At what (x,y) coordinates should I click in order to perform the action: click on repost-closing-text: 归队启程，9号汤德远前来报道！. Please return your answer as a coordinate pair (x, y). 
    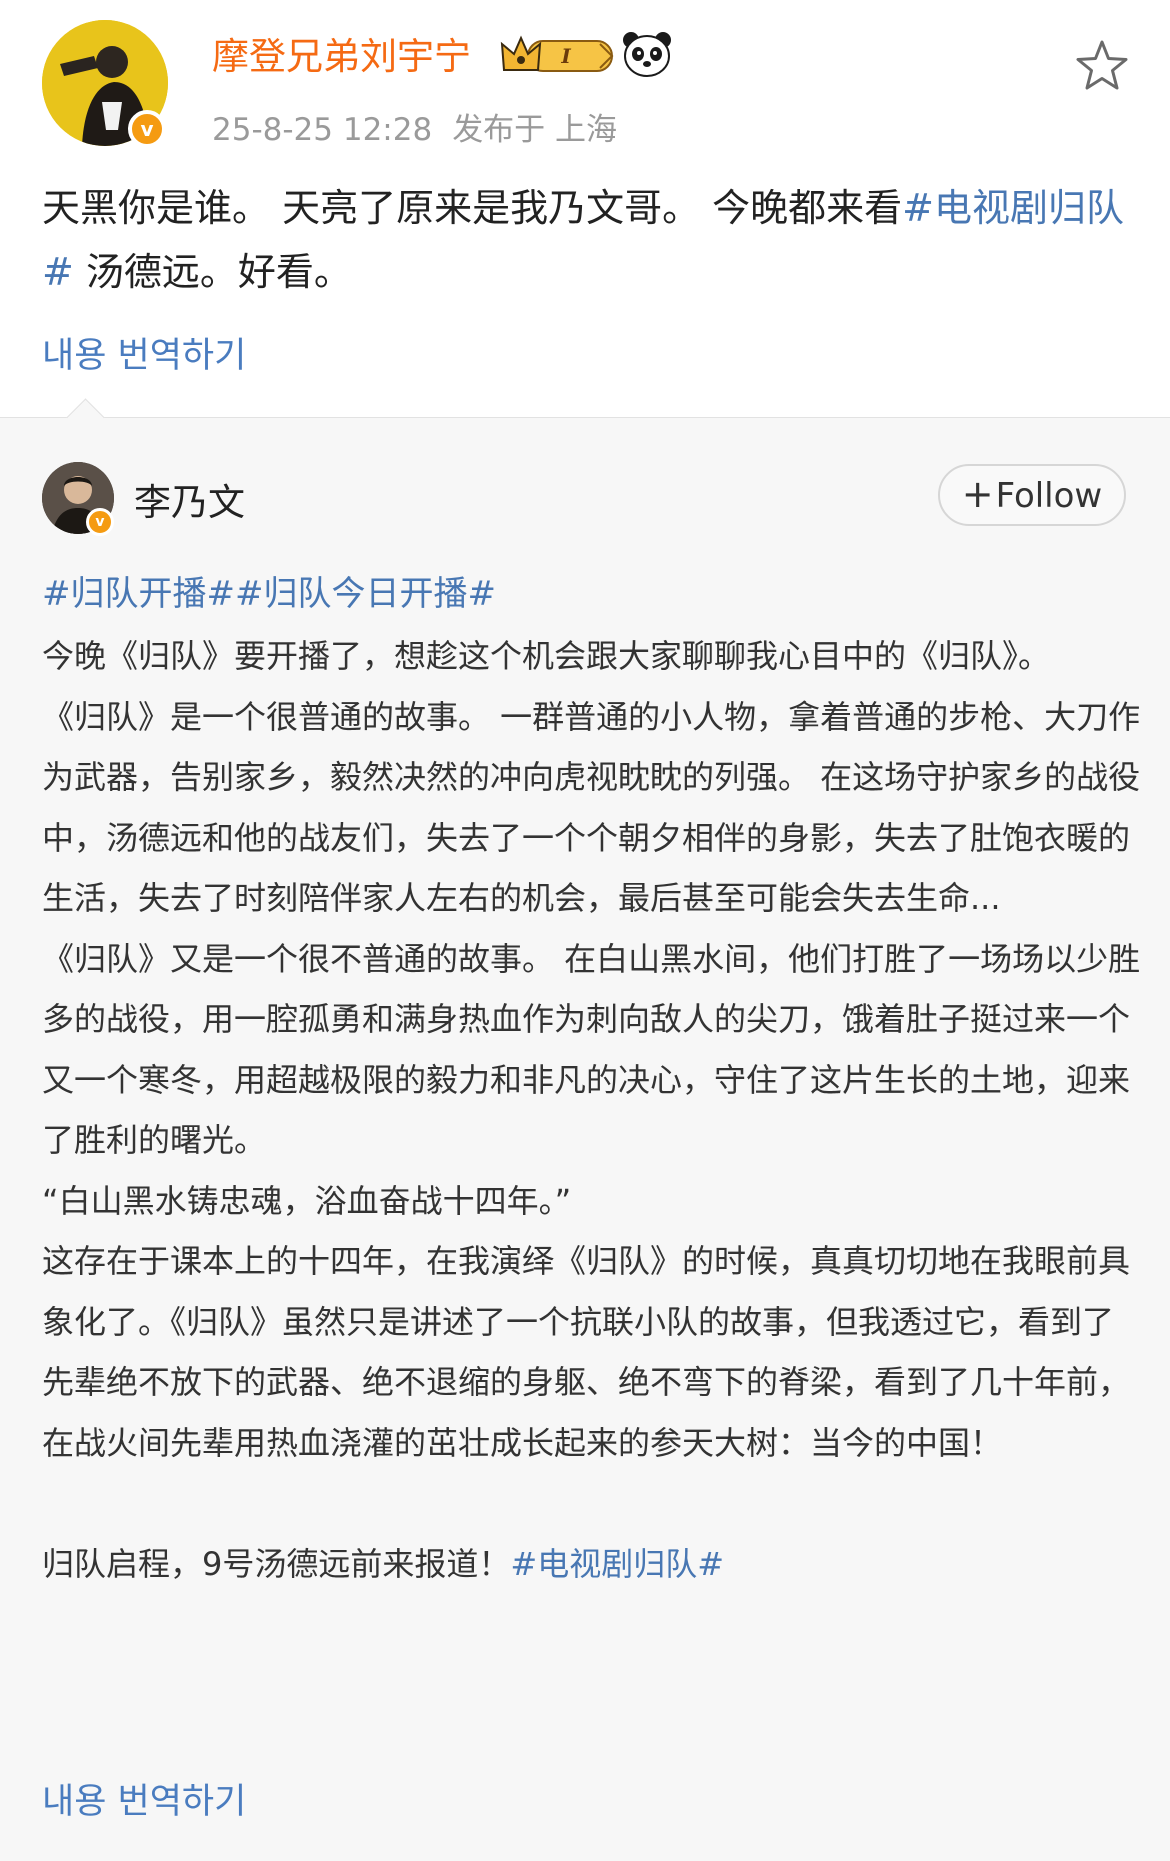
    Looking at the image, I should click on (276, 1563).